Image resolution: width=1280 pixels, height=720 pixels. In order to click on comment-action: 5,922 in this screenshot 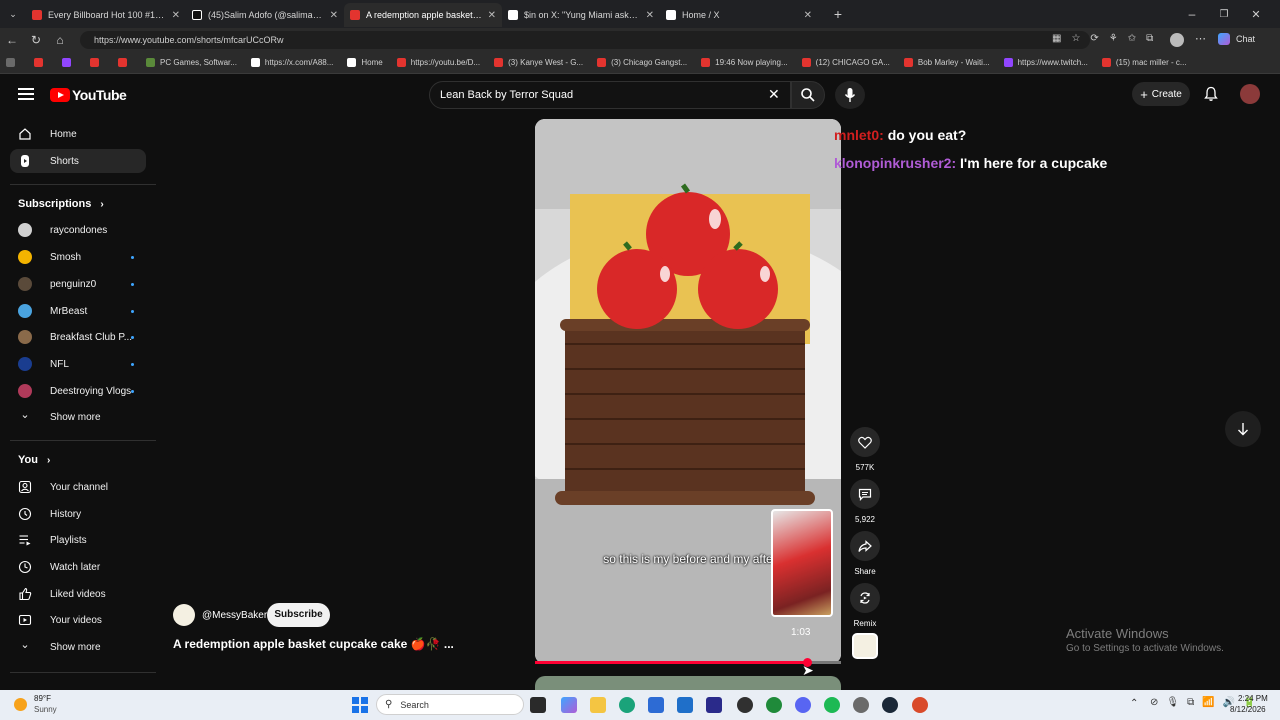, I will do `click(865, 501)`.